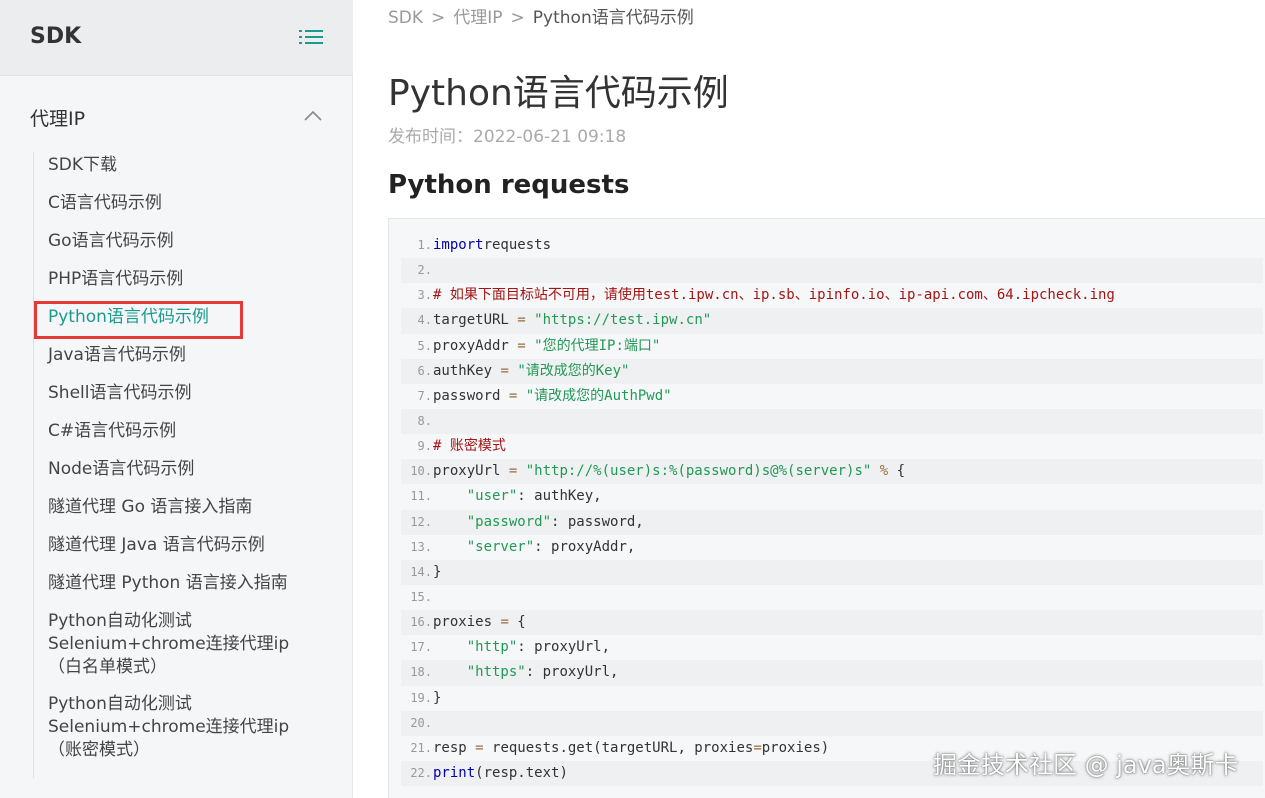  I want to click on breadcrumb-current: Python语言代码示例, so click(613, 18).